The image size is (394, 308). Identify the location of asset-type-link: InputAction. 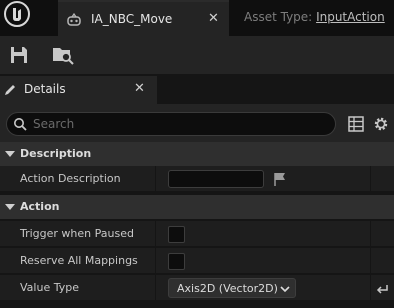
(350, 17).